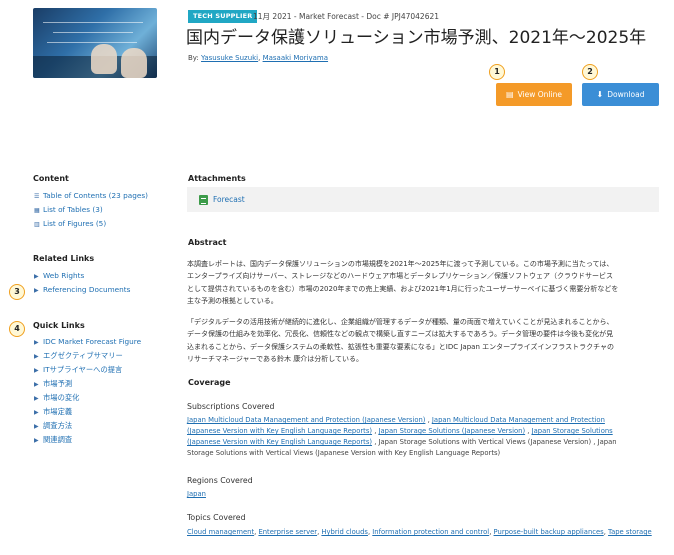  Describe the element at coordinates (53, 384) in the screenshot. I see `quick-link: ▶ 市場予測` at that location.